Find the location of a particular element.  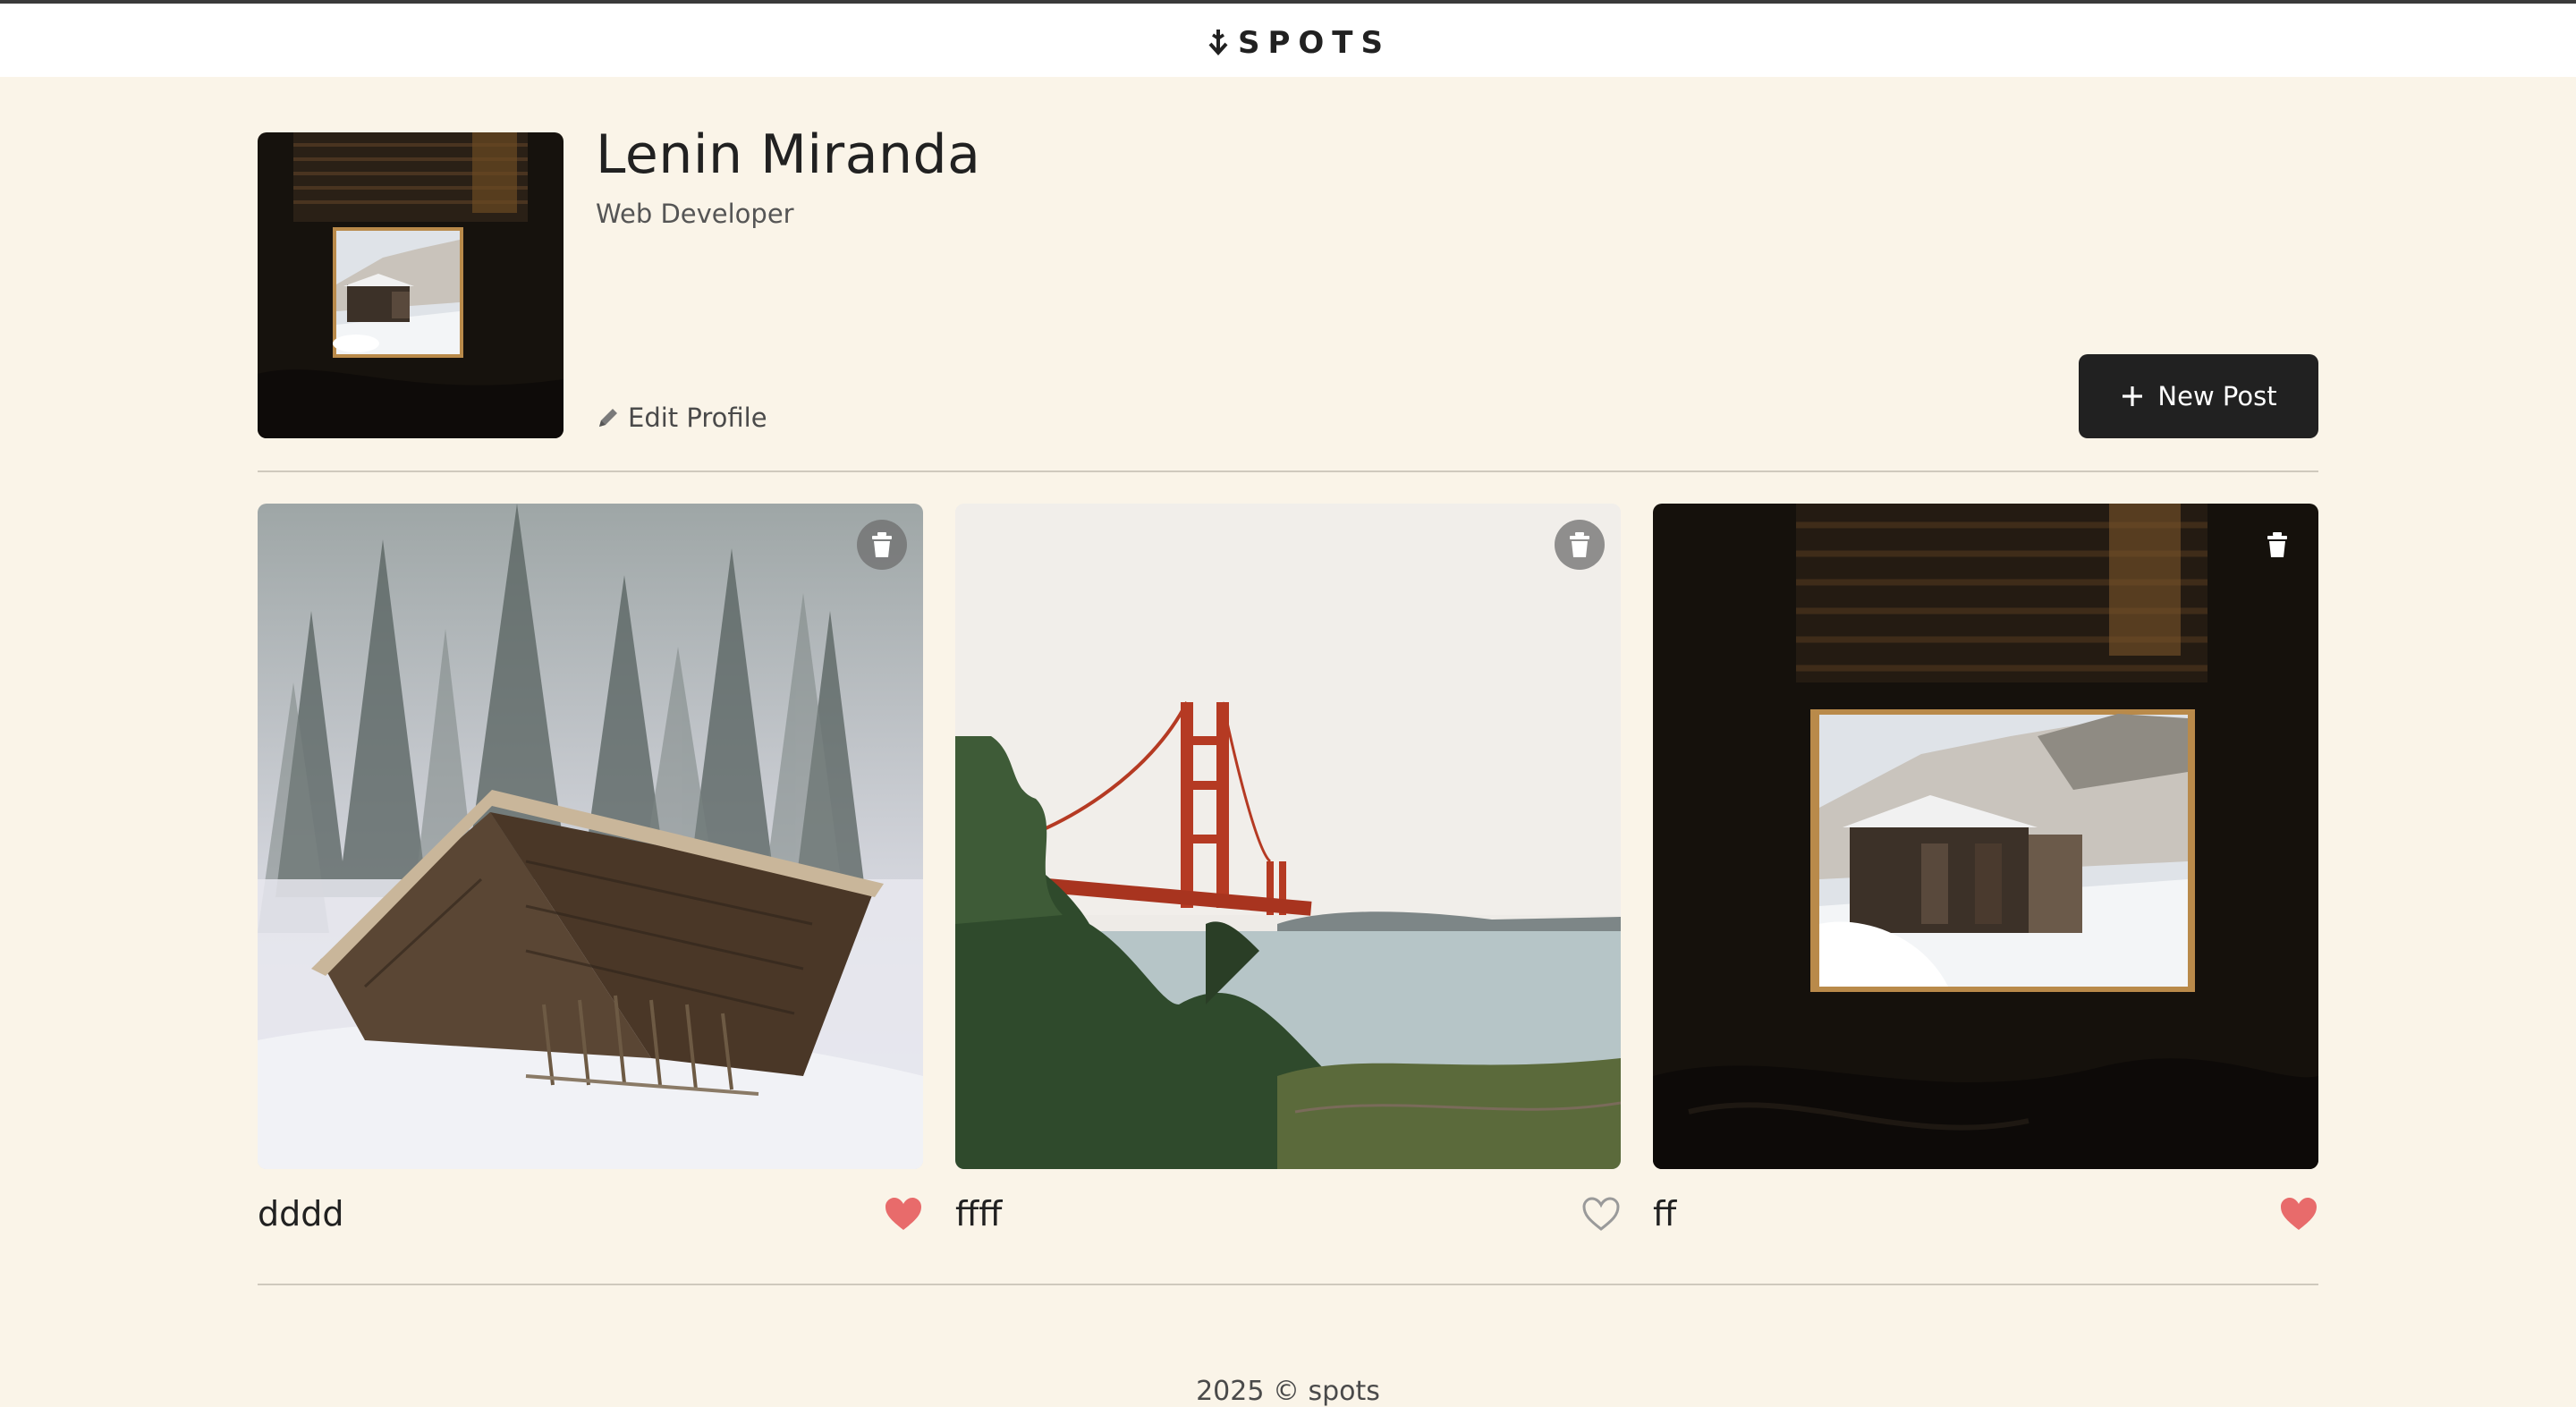

logo-icon is located at coordinates (1218, 42).